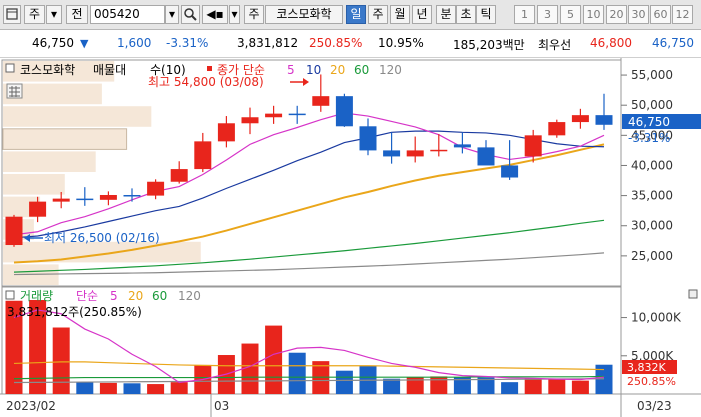 The width and height of the screenshot is (701, 417). Describe the element at coordinates (422, 14) in the screenshot. I see `period-button-3: 년` at that location.